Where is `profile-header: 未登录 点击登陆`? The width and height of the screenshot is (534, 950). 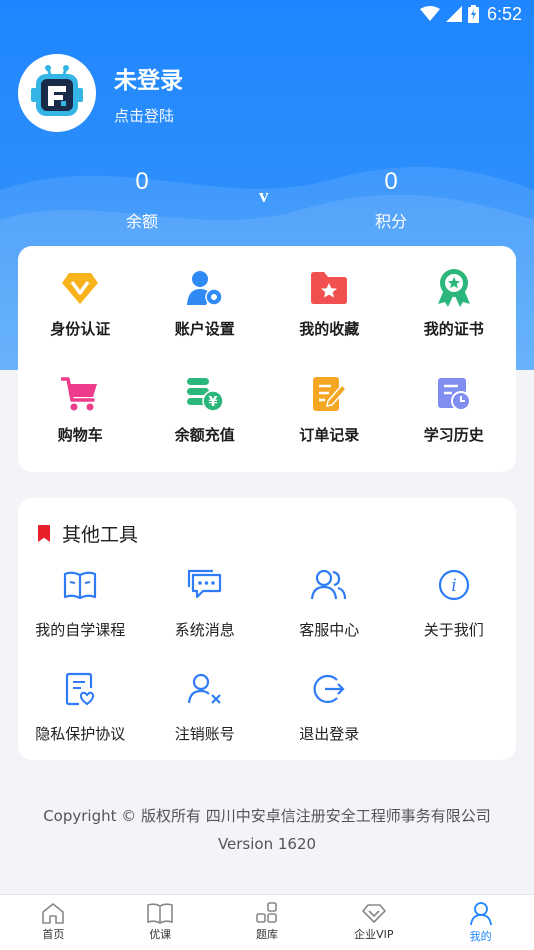 profile-header: 未登录 点击登陆 is located at coordinates (100, 93).